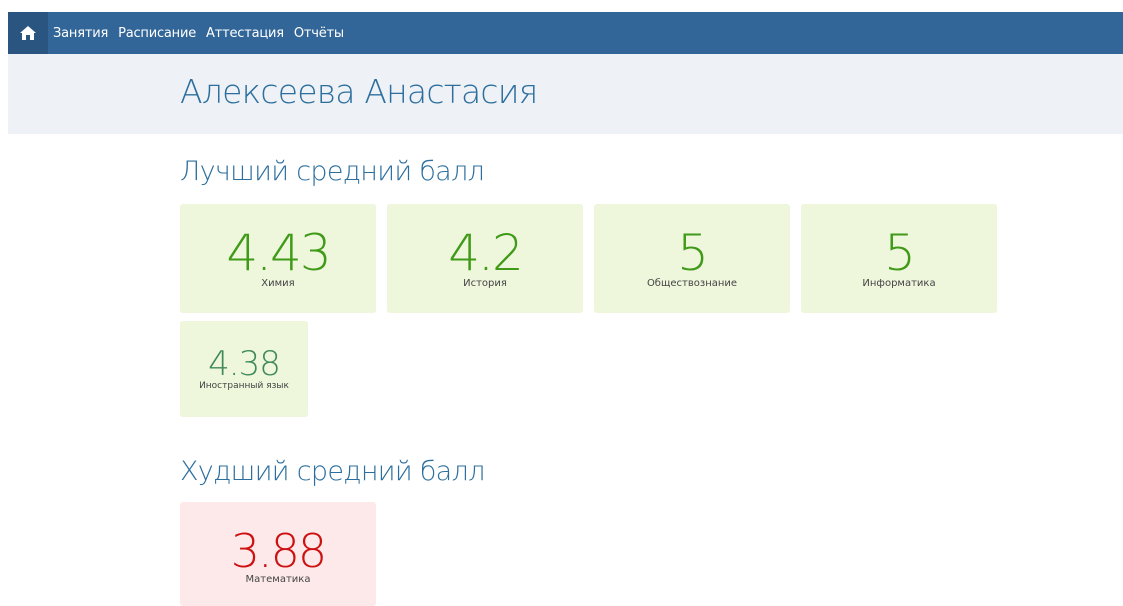 The image size is (1123, 606). Describe the element at coordinates (278, 551) in the screenshot. I see `score-value: 3.88` at that location.